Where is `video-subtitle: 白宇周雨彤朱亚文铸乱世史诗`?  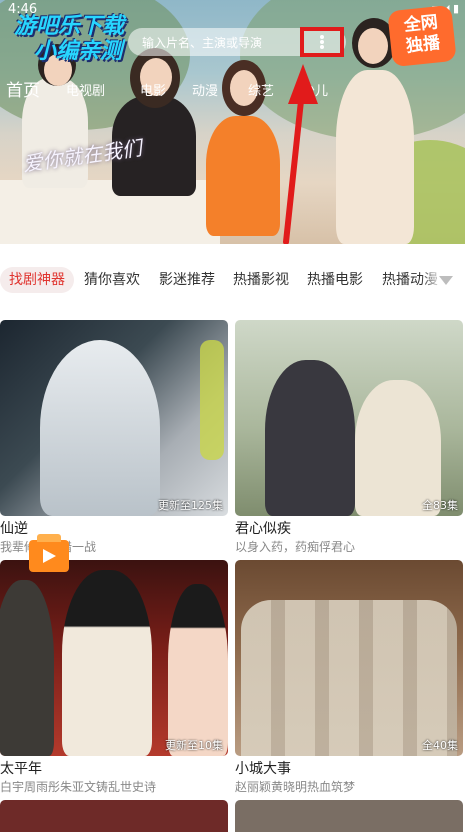
video-subtitle: 白宇周雨彤朱亚文铸乱世史诗 is located at coordinates (78, 787).